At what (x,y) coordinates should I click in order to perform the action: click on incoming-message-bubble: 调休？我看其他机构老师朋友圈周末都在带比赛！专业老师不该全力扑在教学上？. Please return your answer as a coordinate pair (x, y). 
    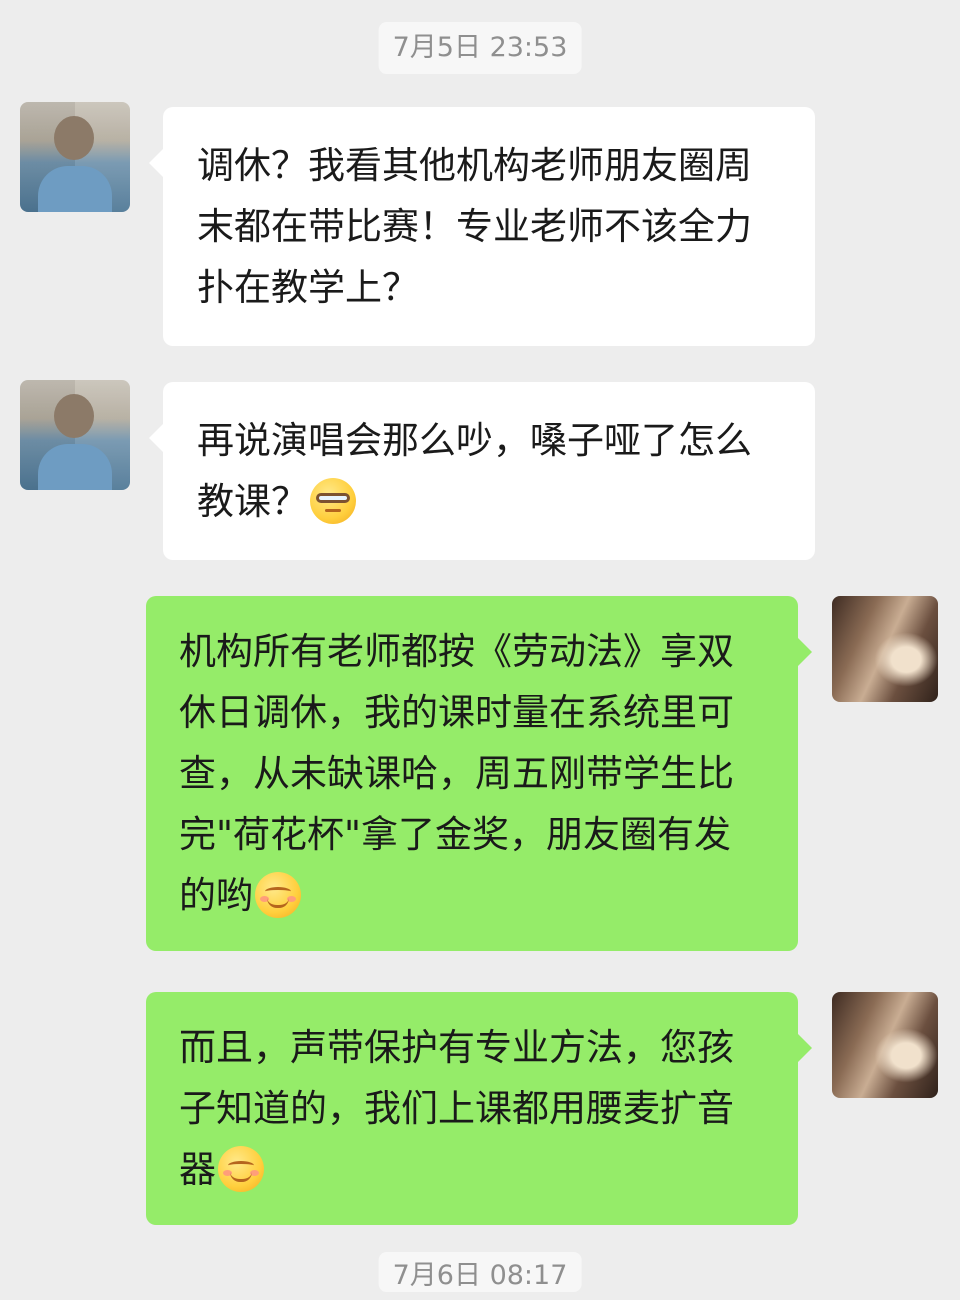
    Looking at the image, I should click on (482, 226).